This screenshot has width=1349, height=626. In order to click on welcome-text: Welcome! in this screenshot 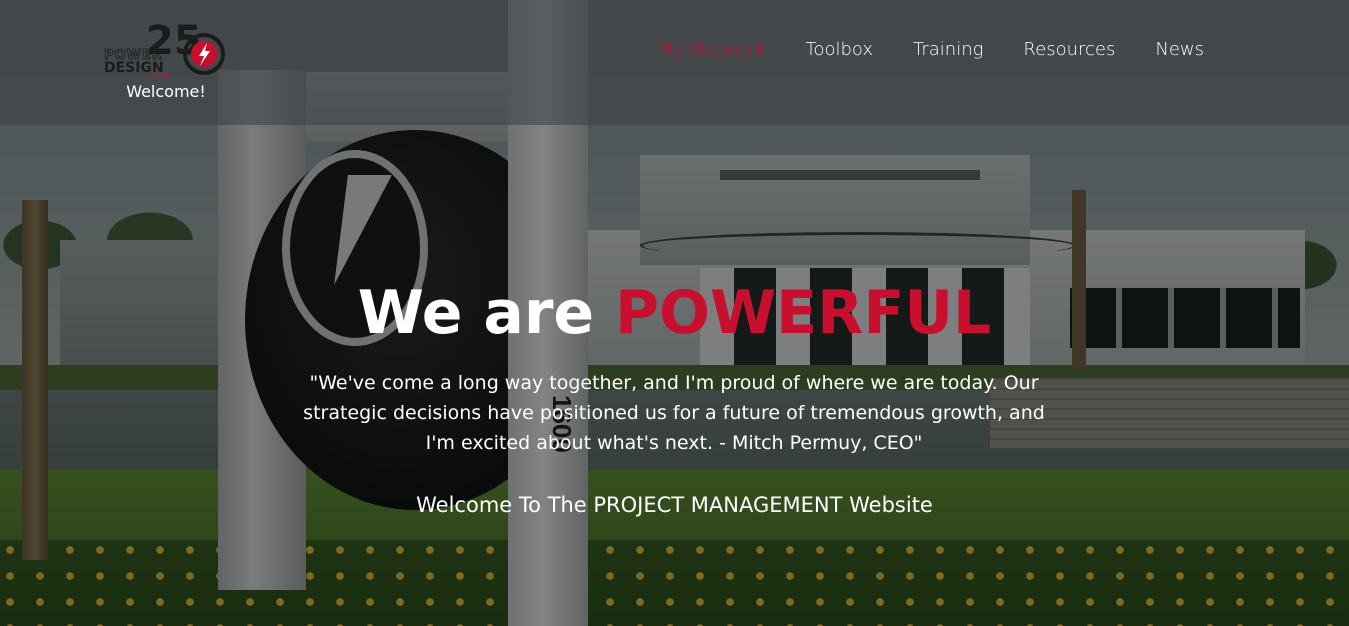, I will do `click(166, 91)`.